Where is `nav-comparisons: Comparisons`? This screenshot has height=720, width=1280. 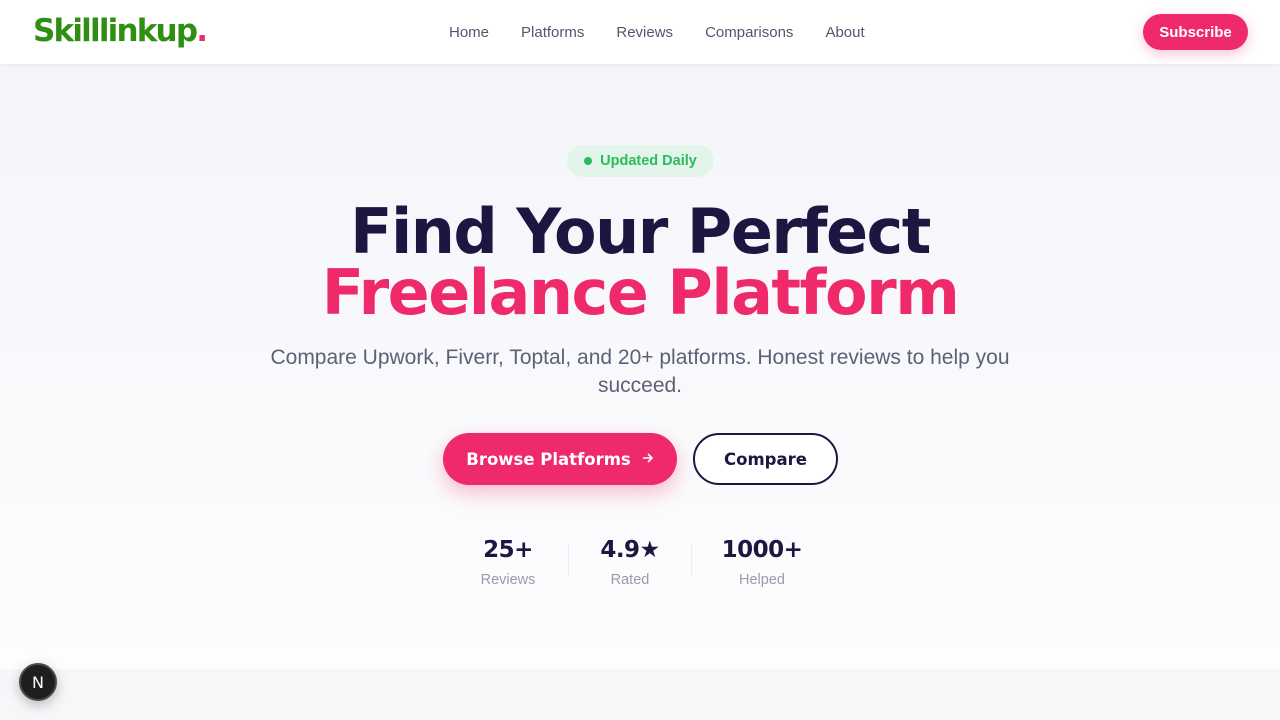 nav-comparisons: Comparisons is located at coordinates (749, 32).